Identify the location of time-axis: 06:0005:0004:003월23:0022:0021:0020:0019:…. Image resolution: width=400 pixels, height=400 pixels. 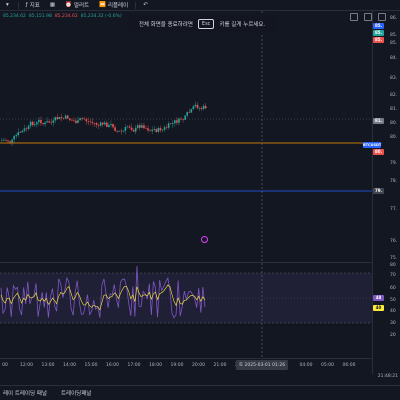
(186, 365).